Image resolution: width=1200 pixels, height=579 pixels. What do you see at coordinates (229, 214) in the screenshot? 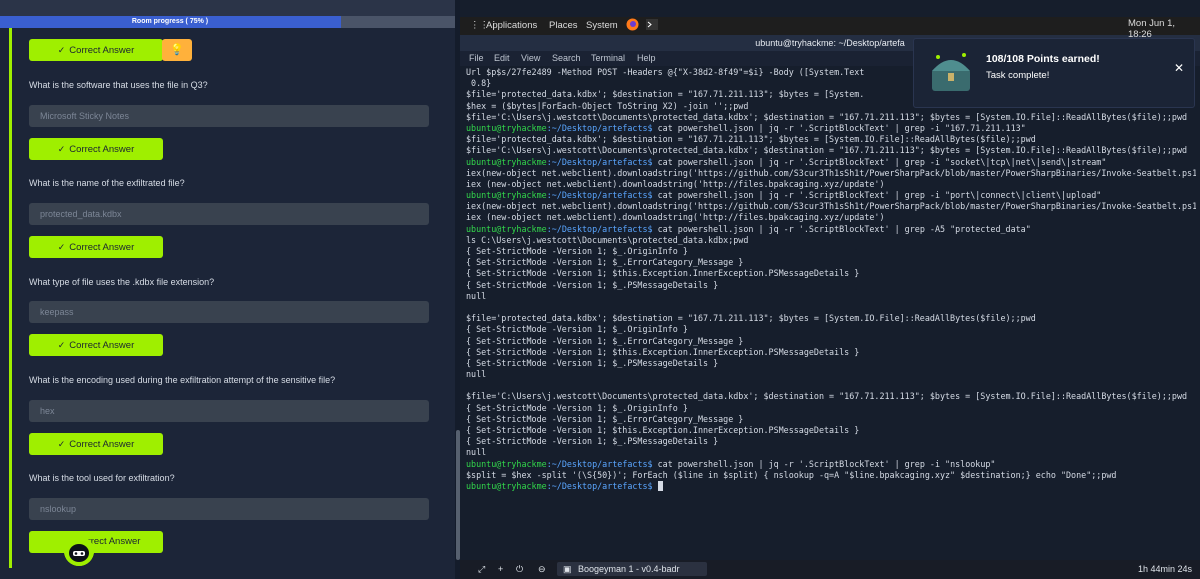
I see `answer-field: protected_data.kdbx` at bounding box center [229, 214].